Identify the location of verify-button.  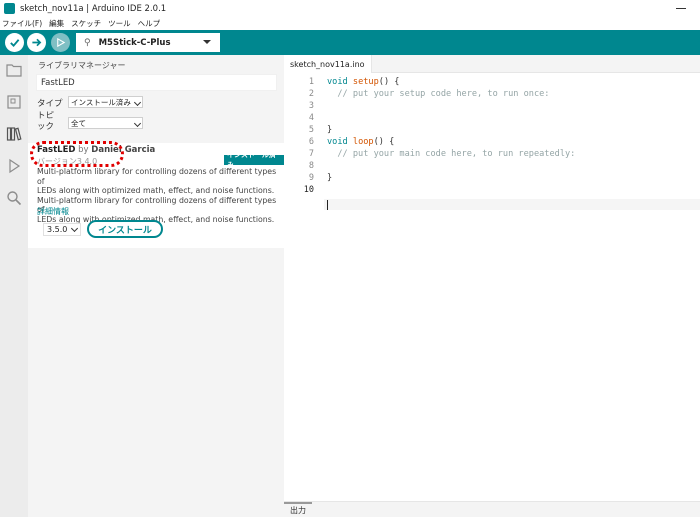
(14, 42).